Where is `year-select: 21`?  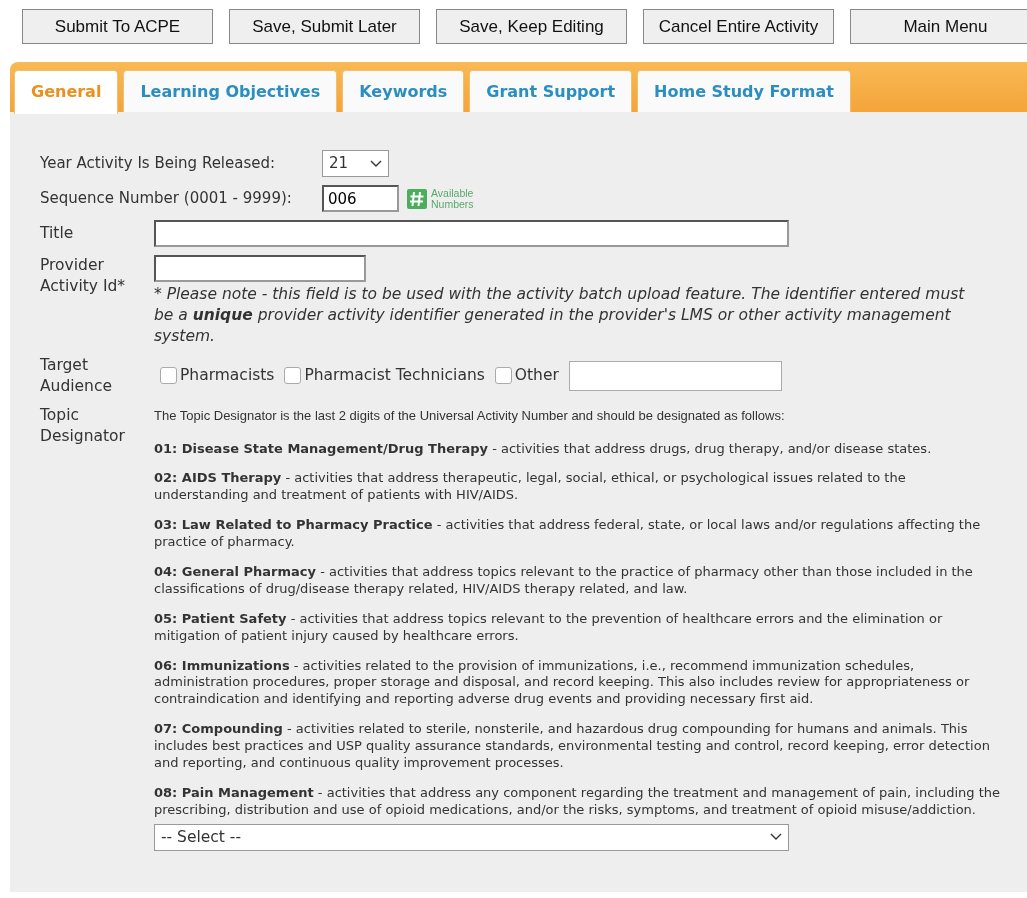 year-select: 21 is located at coordinates (355, 163).